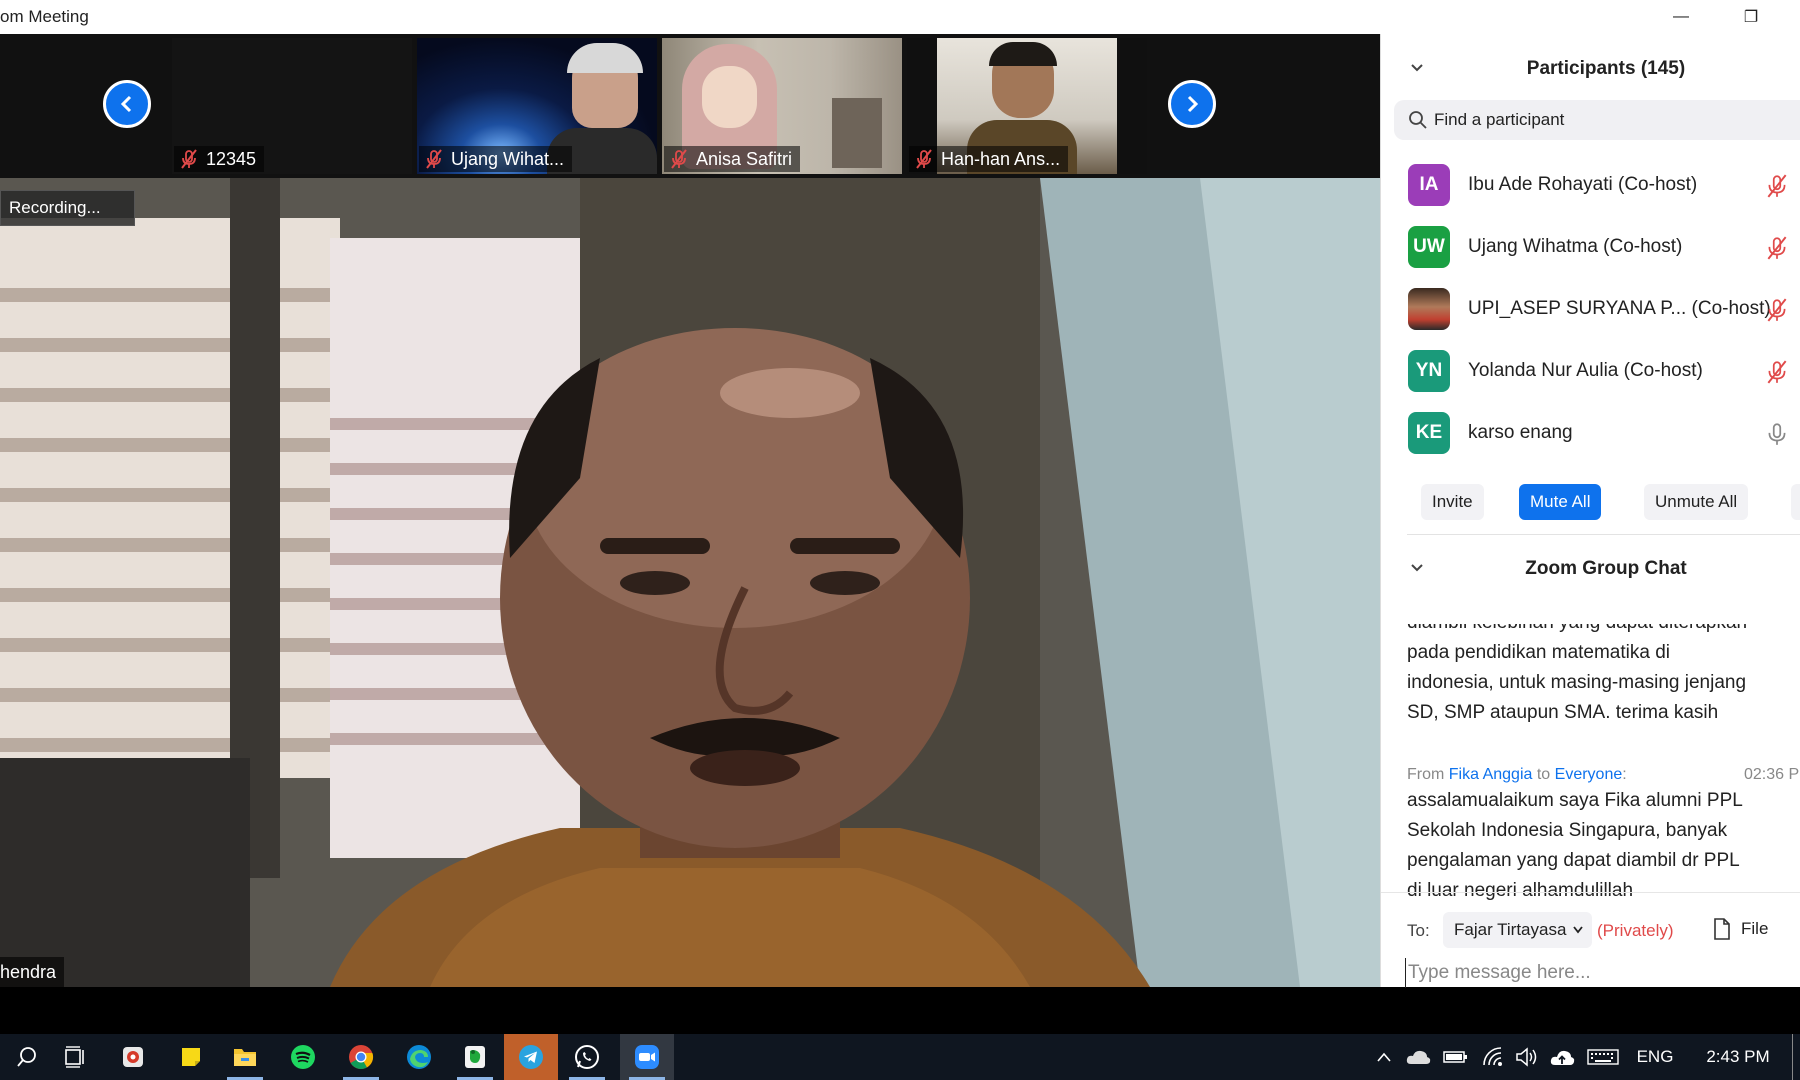 This screenshot has height=1080, width=1800. I want to click on participant-row: KE karso enang, so click(1590, 433).